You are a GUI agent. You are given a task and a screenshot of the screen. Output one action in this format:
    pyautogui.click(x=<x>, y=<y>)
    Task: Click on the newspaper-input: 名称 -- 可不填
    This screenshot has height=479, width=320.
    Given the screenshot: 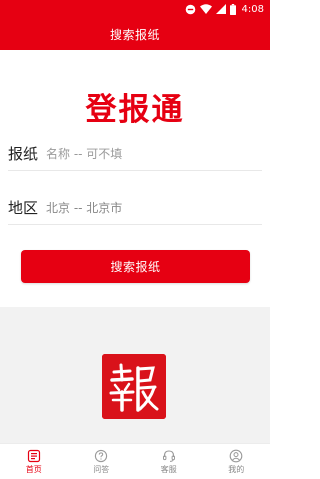 What is the action you would take?
    pyautogui.click(x=84, y=153)
    